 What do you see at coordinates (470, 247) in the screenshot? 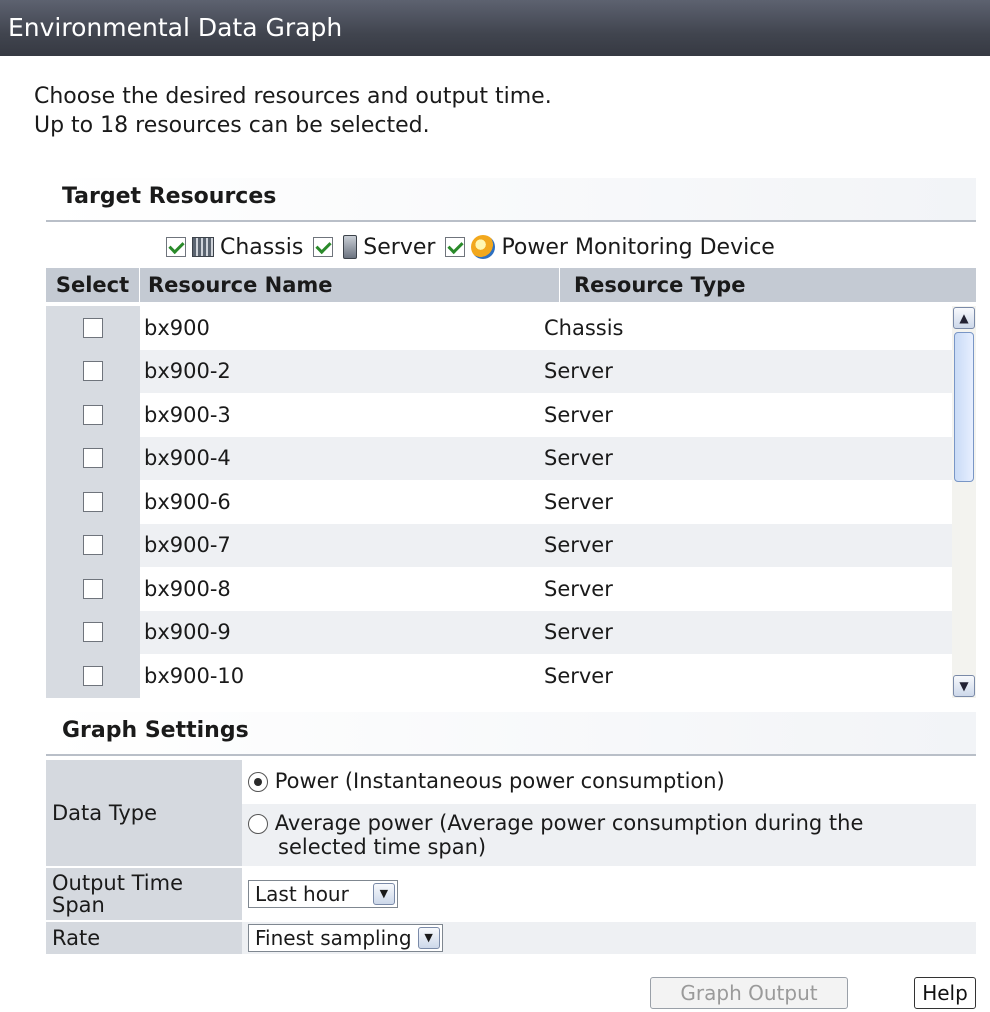
I see `resource-type-filters: Chassis Server Power Monitoring Device` at bounding box center [470, 247].